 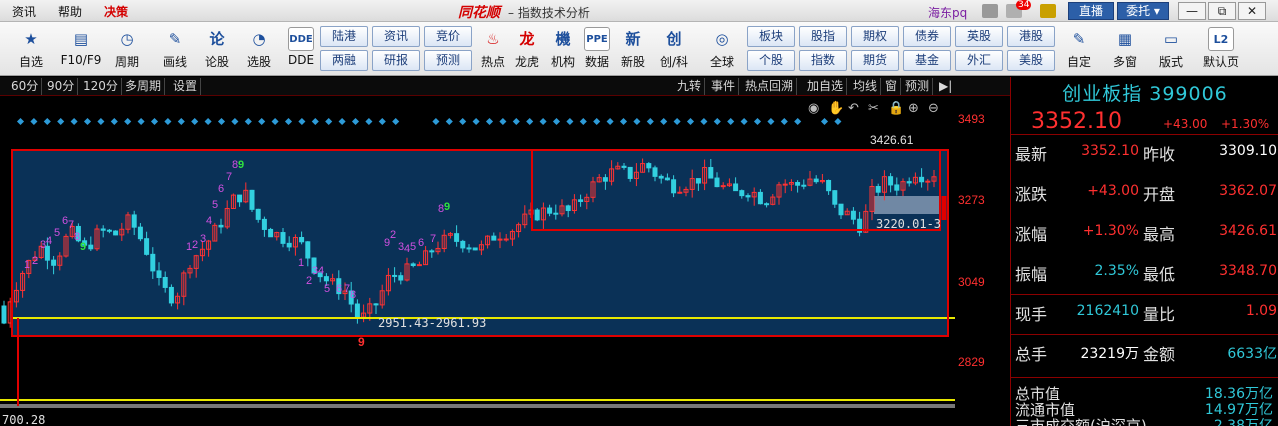 What do you see at coordinates (1171, 49) in the screenshot?
I see `tool-layout: ▭ 版式` at bounding box center [1171, 49].